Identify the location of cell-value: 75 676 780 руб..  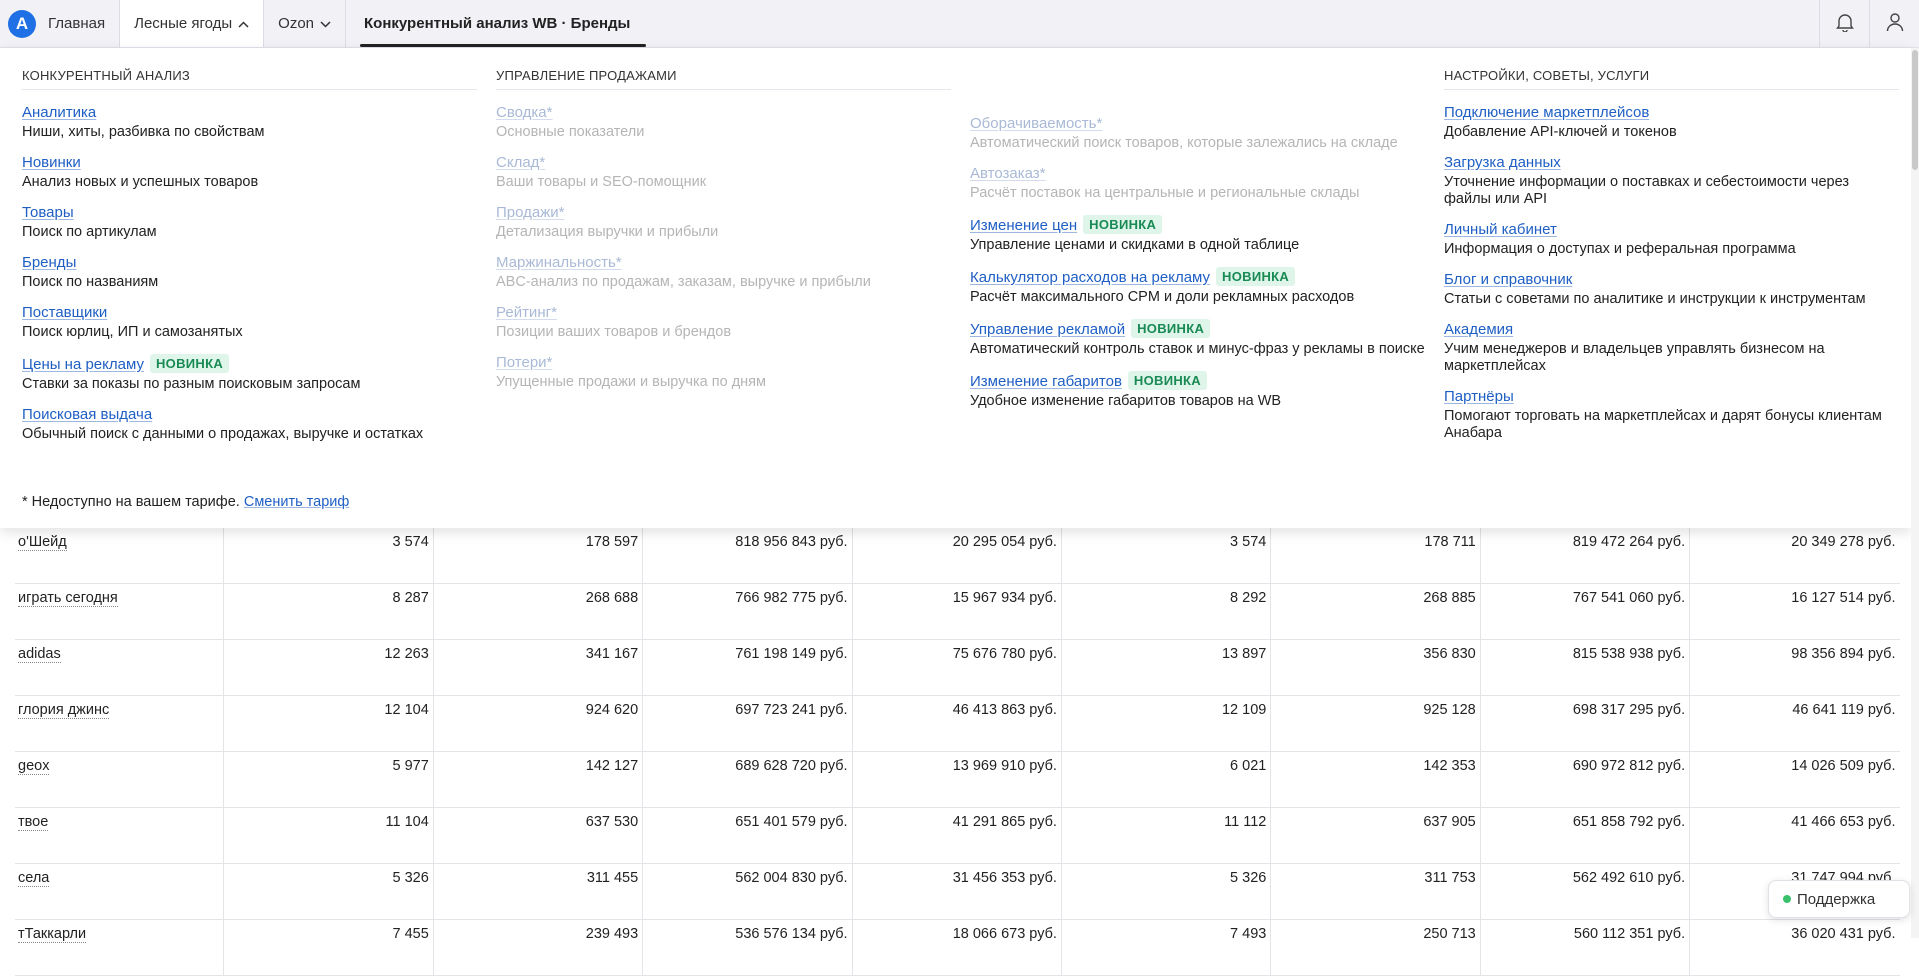
(1004, 654).